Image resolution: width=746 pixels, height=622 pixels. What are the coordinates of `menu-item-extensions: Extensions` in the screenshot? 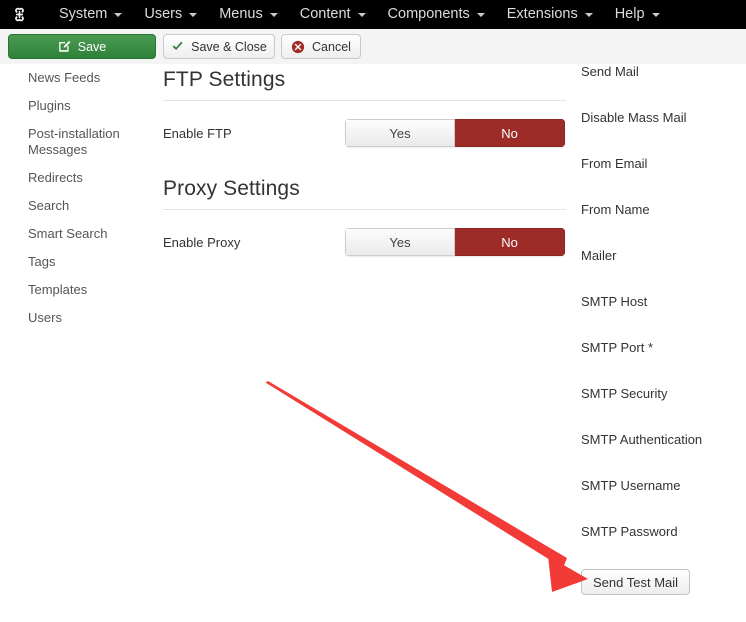 It's located at (550, 14).